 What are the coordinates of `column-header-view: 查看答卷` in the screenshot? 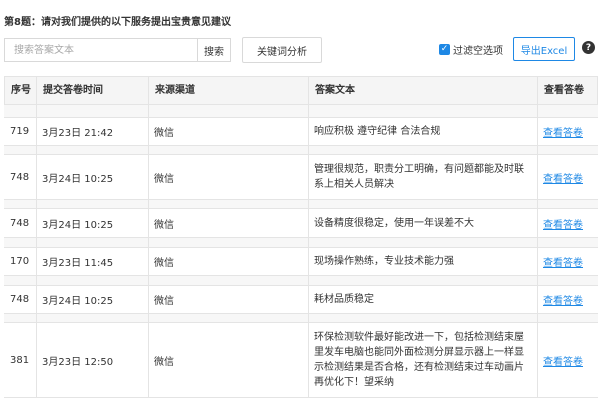 It's located at (564, 90).